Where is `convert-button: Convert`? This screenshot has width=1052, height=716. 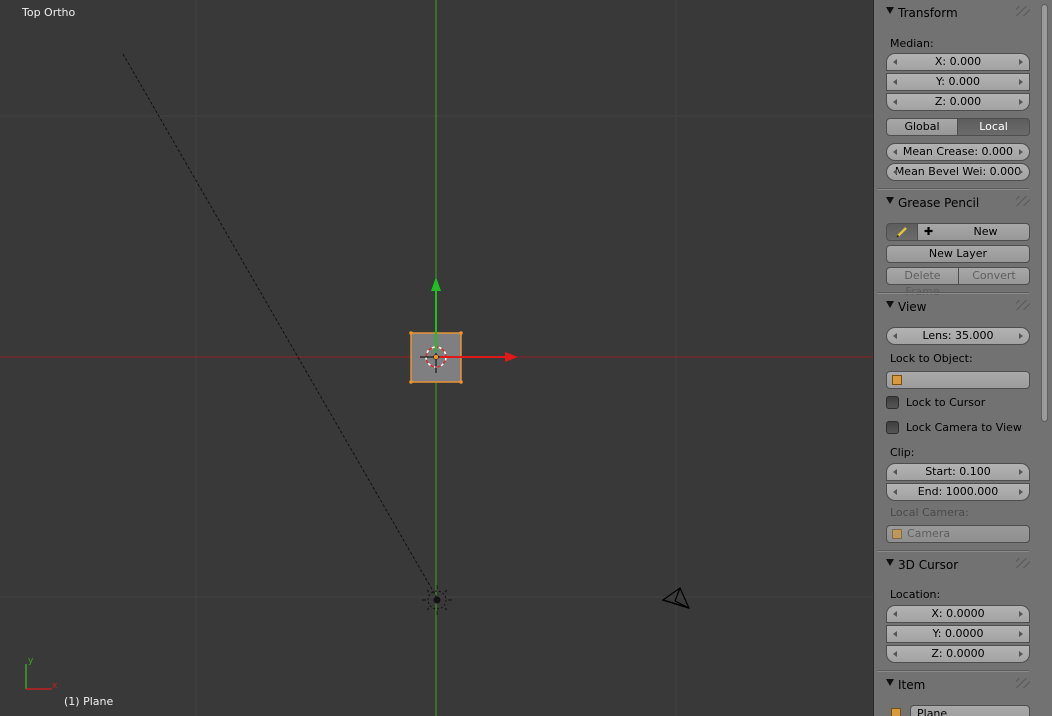 convert-button: Convert is located at coordinates (994, 276).